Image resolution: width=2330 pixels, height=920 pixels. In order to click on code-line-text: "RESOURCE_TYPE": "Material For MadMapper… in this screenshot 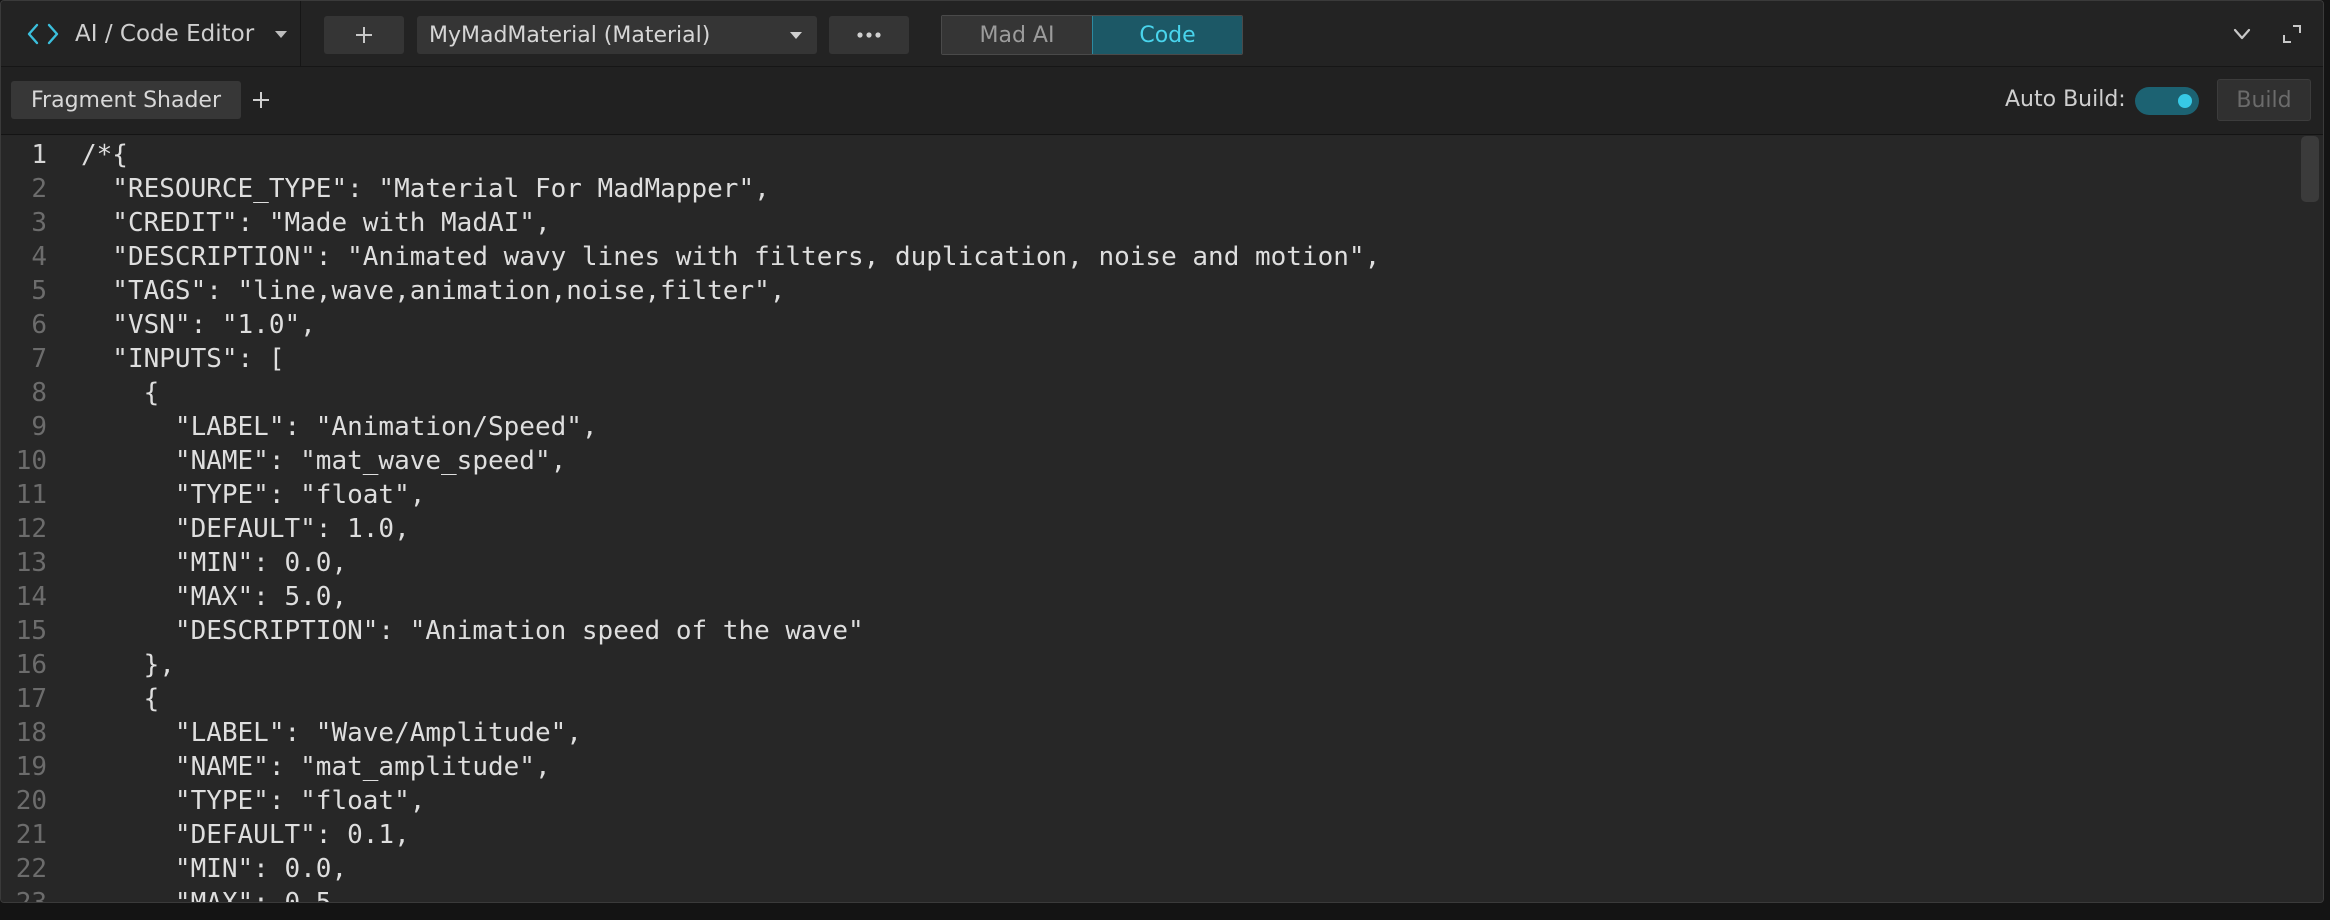, I will do `click(425, 189)`.